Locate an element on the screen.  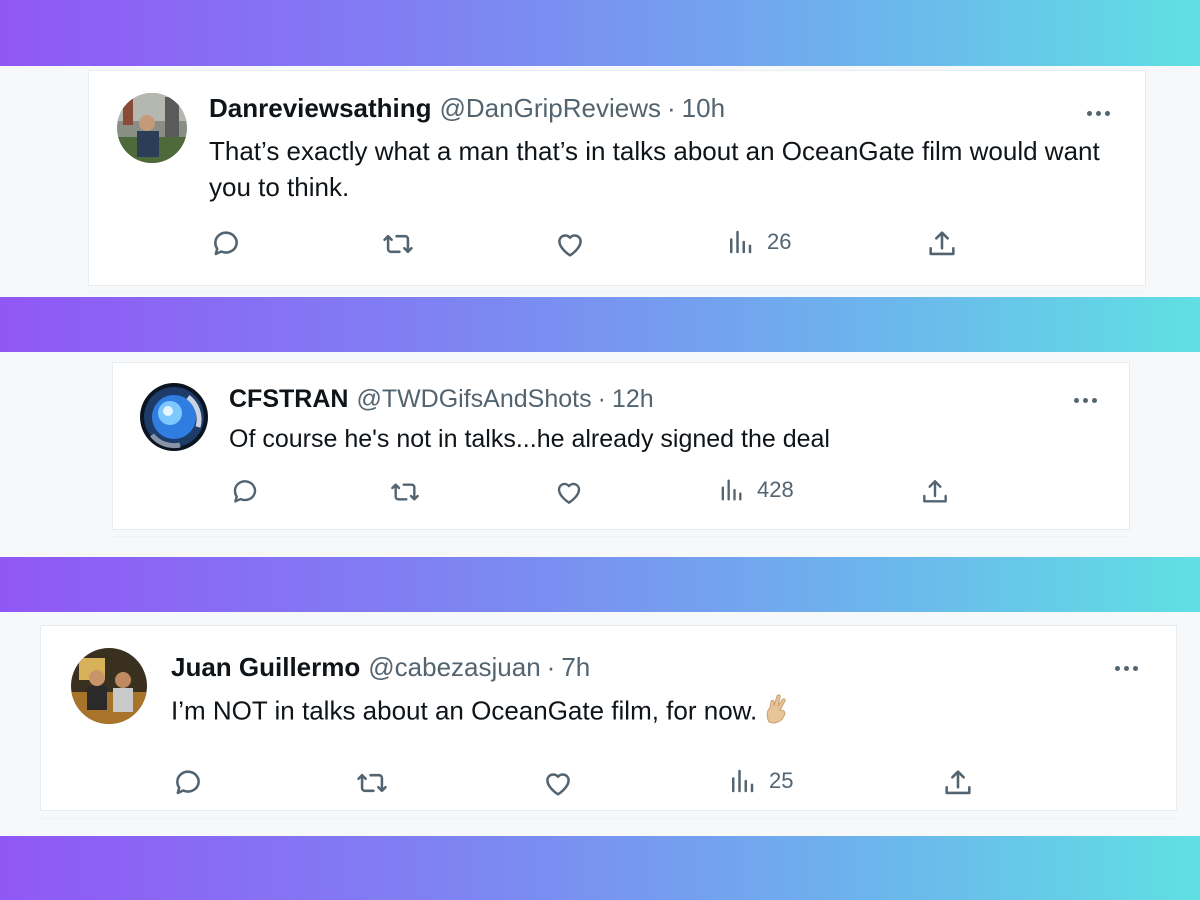
tweet-header: Juan Guillermo @cabezasjuan · 7h is located at coordinates (380, 667).